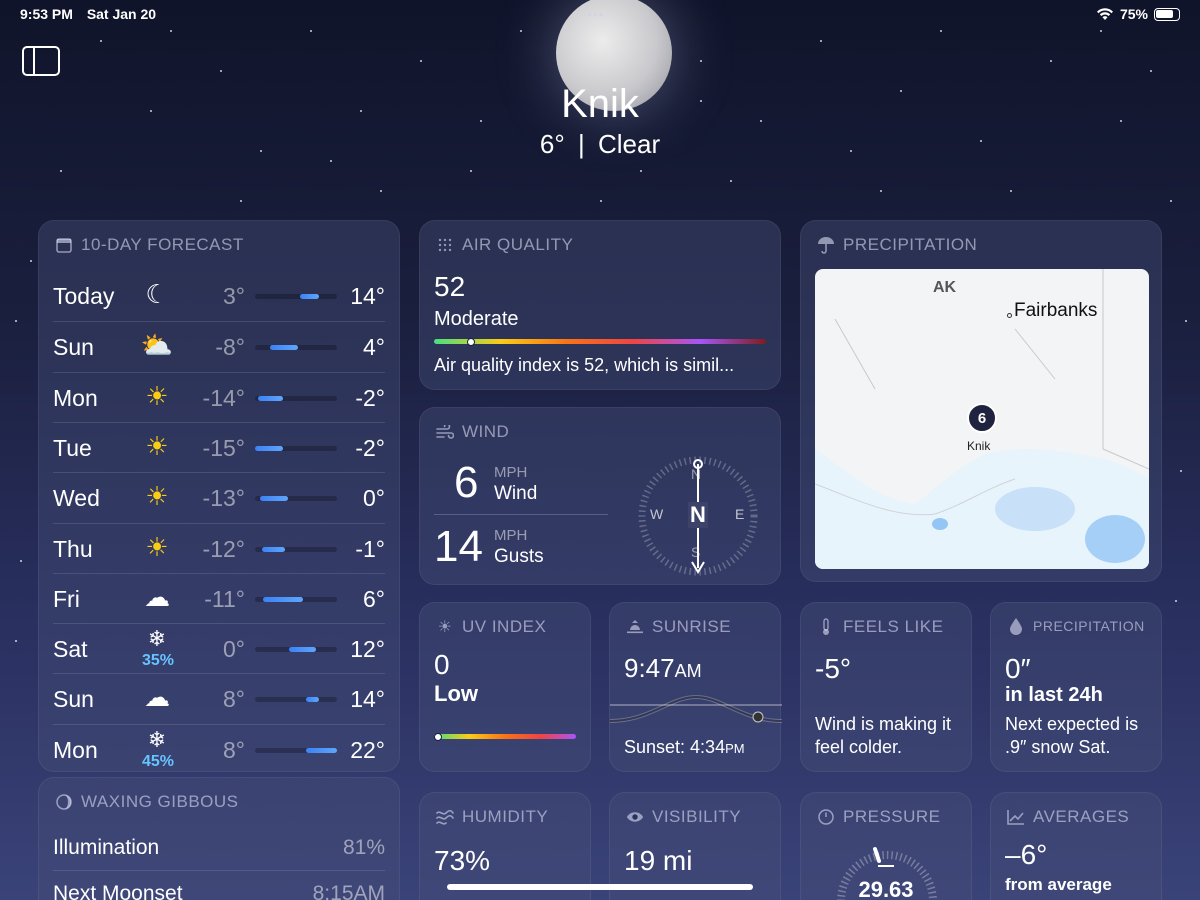 This screenshot has width=1200, height=900. What do you see at coordinates (657, 514) in the screenshot?
I see `compass-w-label: W` at bounding box center [657, 514].